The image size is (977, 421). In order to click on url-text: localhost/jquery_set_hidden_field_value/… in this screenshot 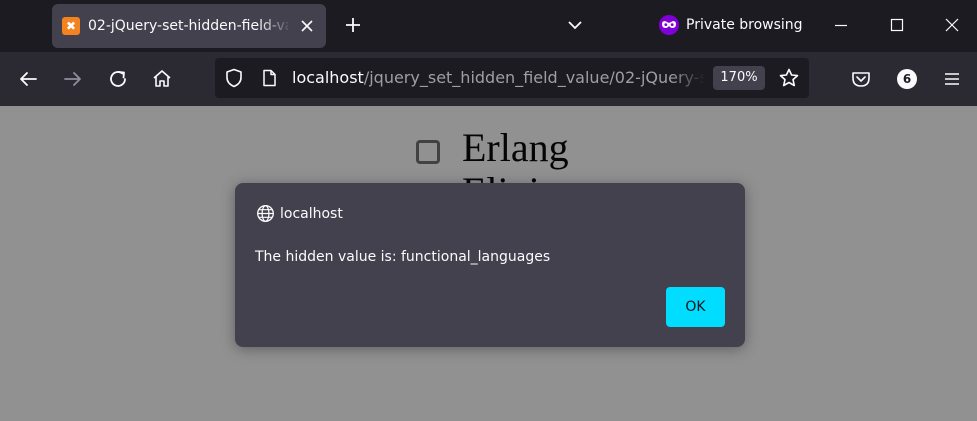, I will do `click(498, 78)`.